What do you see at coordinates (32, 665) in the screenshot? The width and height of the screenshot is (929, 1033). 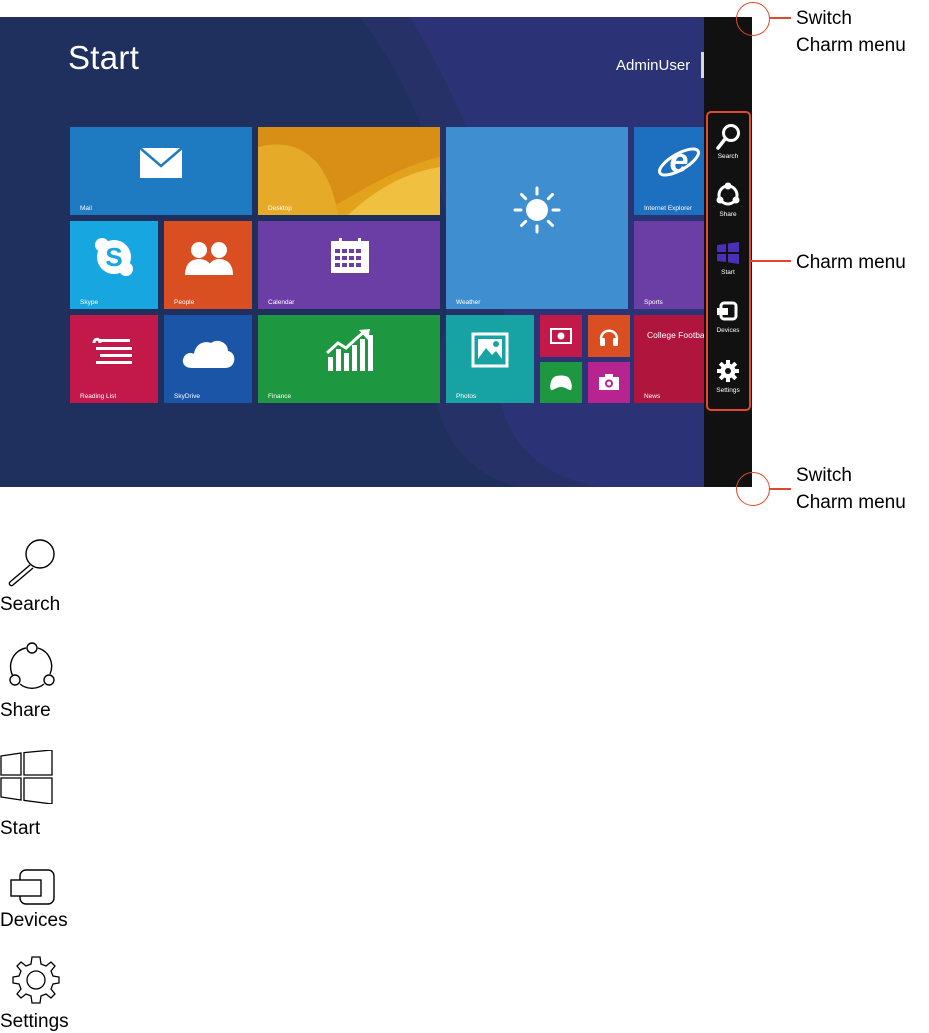 I see `share-icon` at bounding box center [32, 665].